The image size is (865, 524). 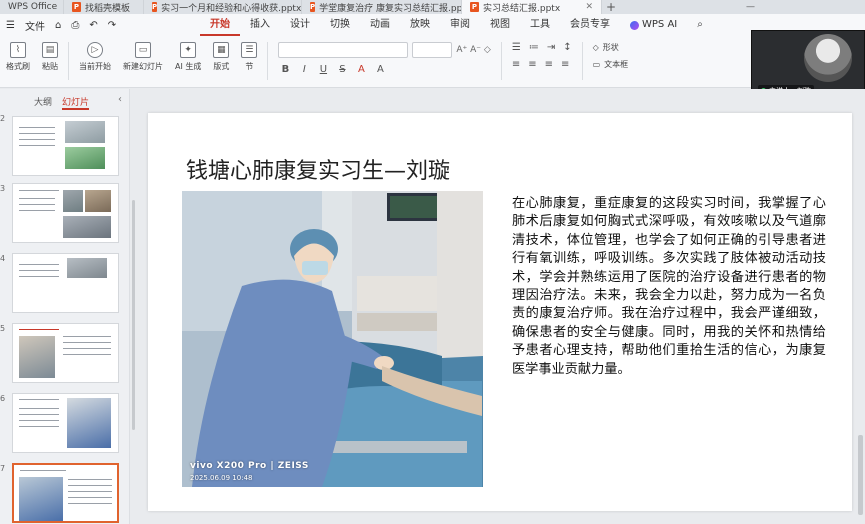 I want to click on slide-number: 3, so click(x=3, y=188).